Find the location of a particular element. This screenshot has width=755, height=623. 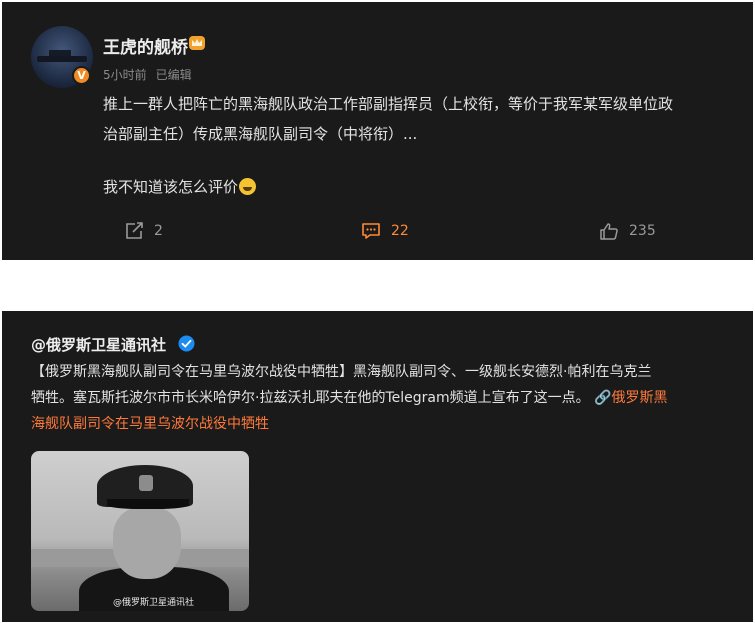

post-time: 5小时前 is located at coordinates (125, 75).